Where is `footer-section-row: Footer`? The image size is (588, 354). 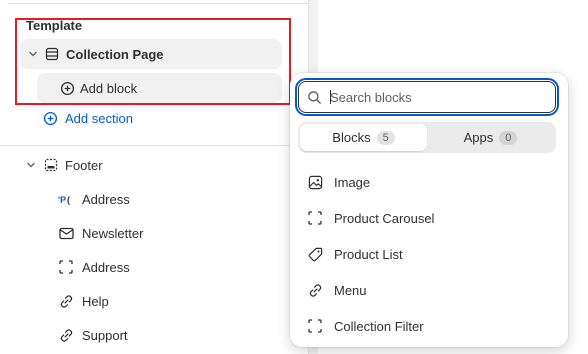 footer-section-row: Footer is located at coordinates (63, 165).